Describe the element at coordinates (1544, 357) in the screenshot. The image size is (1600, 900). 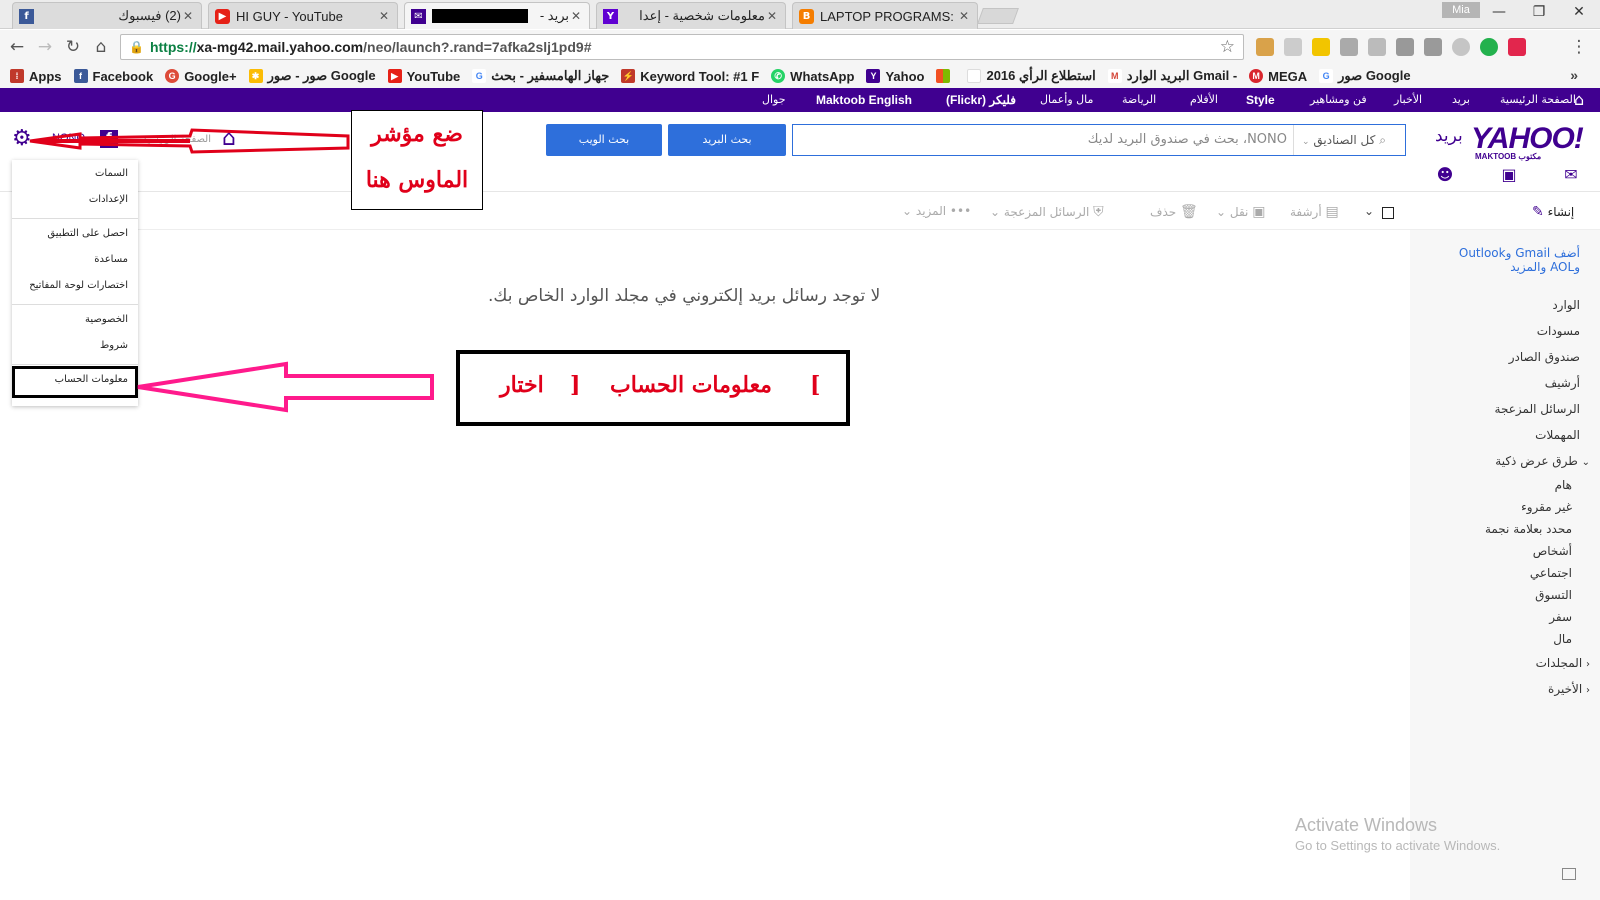
I see `folder-sent: صندوق الصادر` at that location.